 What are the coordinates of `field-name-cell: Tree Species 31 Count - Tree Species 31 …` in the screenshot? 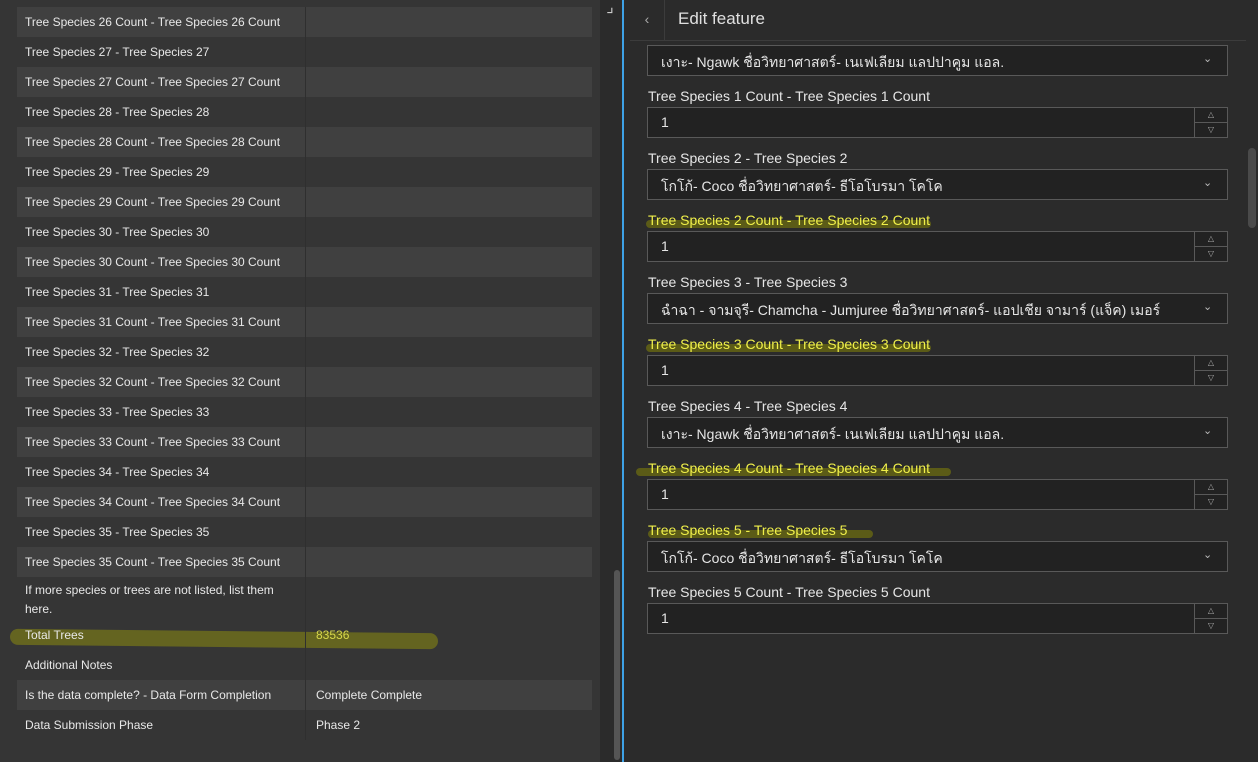 It's located at (161, 322).